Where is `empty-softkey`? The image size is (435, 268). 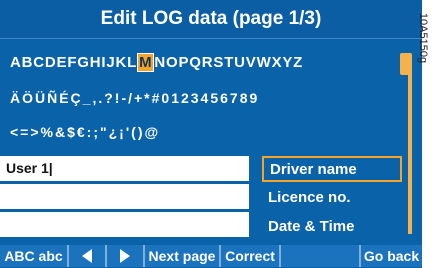 empty-softkey is located at coordinates (321, 256).